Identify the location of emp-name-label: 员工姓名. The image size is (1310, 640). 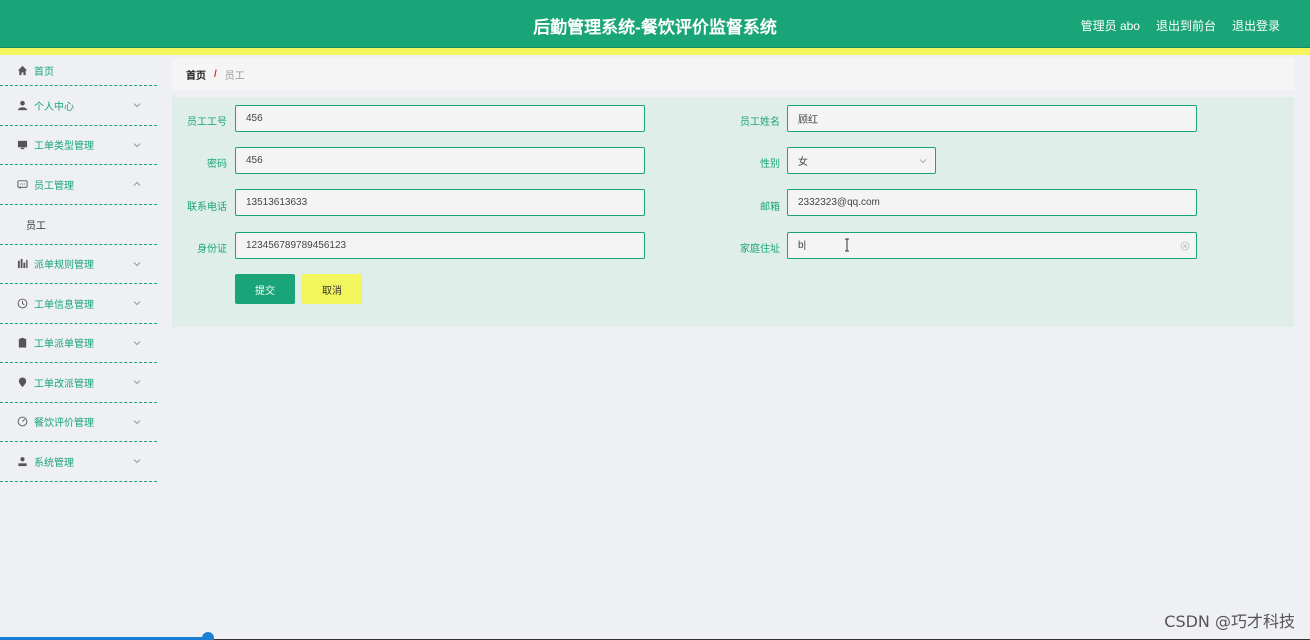
(760, 122).